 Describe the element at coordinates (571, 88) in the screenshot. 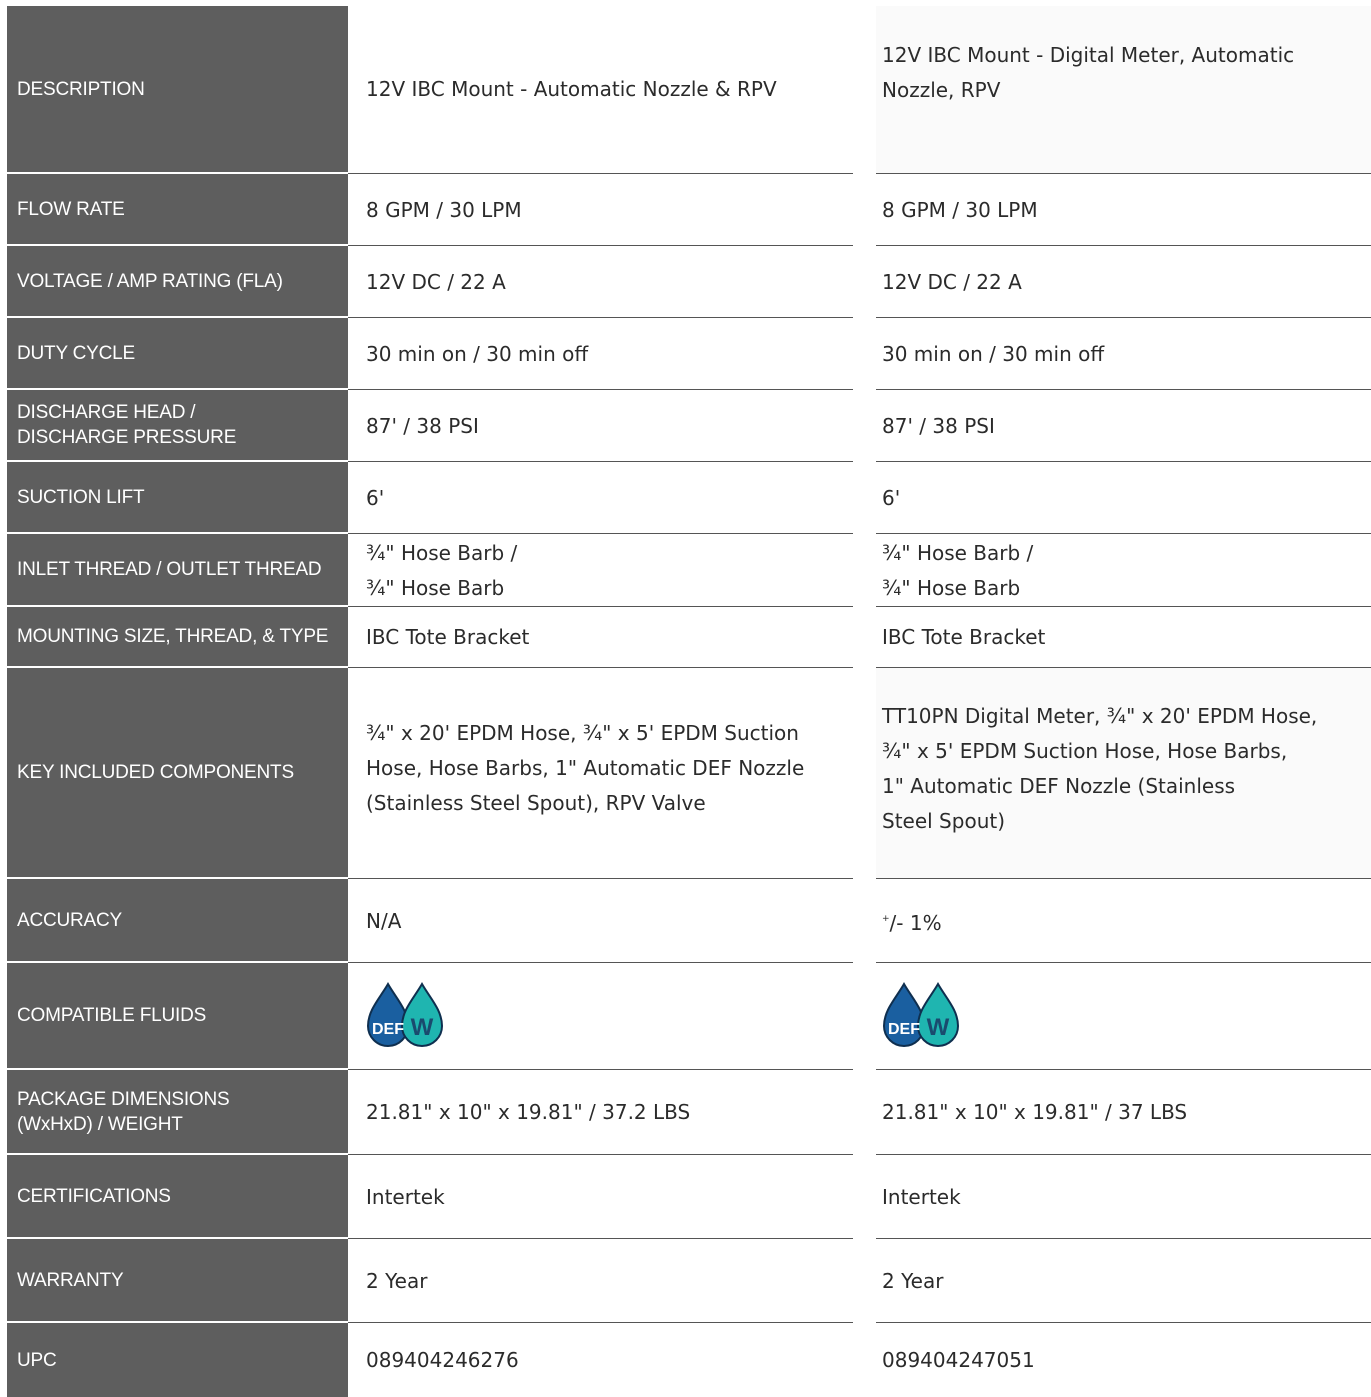

I see `value-cell-col-a: 12V IBC Mount - Automatic Nozzle & RPV` at that location.